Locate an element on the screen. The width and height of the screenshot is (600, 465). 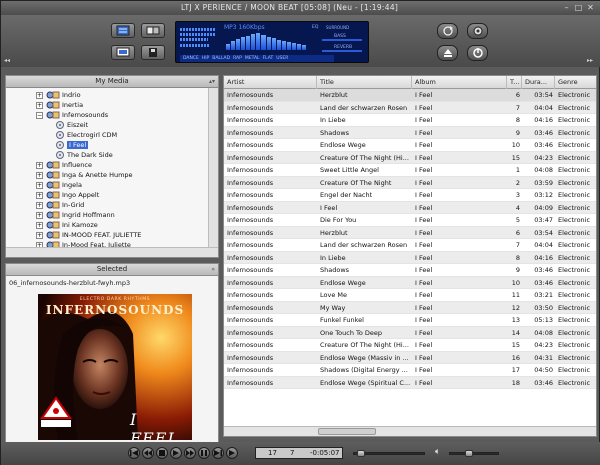
shutdown-button is located at coordinates (477, 53).